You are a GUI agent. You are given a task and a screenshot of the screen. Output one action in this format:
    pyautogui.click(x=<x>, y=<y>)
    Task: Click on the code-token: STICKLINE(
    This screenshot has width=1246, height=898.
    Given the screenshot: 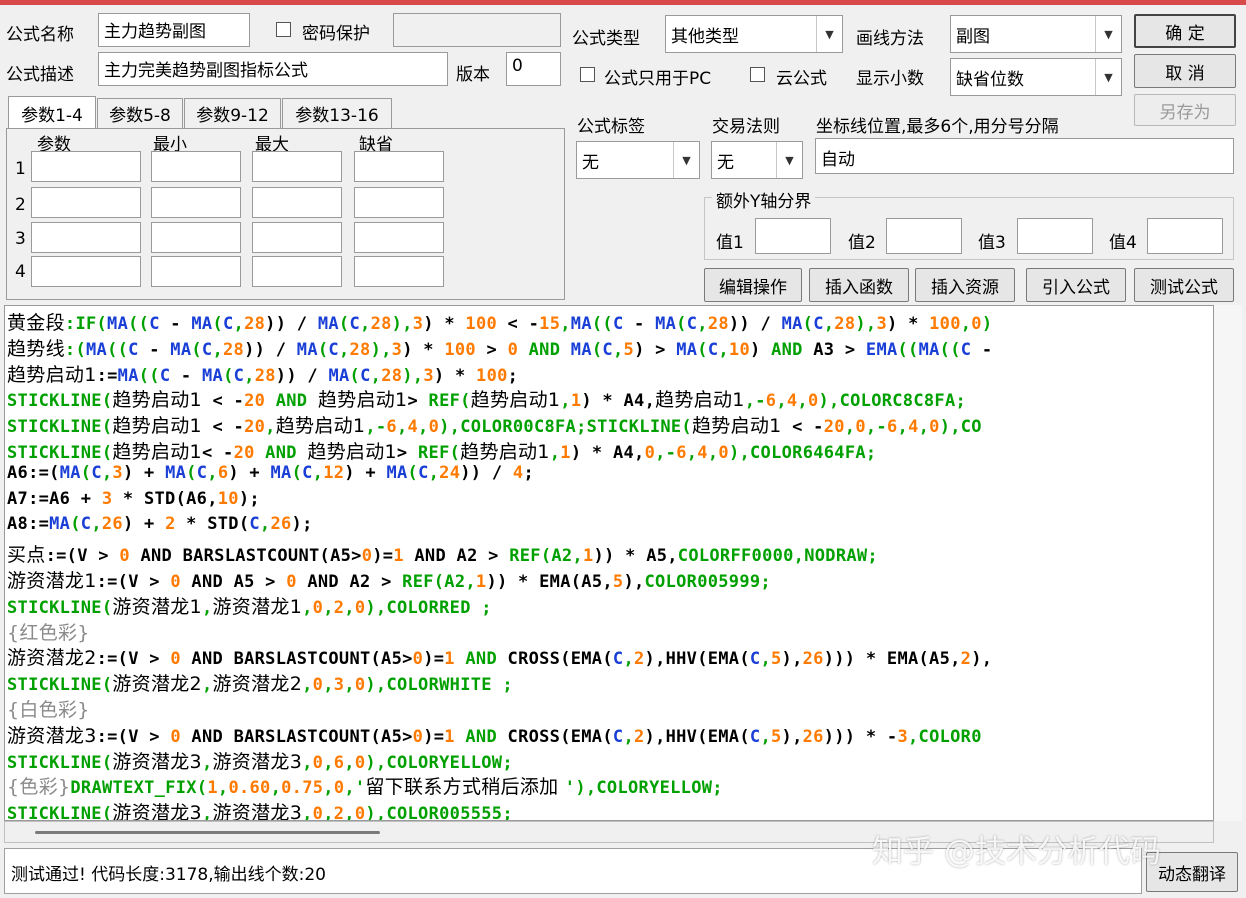 What is the action you would take?
    pyautogui.click(x=60, y=762)
    